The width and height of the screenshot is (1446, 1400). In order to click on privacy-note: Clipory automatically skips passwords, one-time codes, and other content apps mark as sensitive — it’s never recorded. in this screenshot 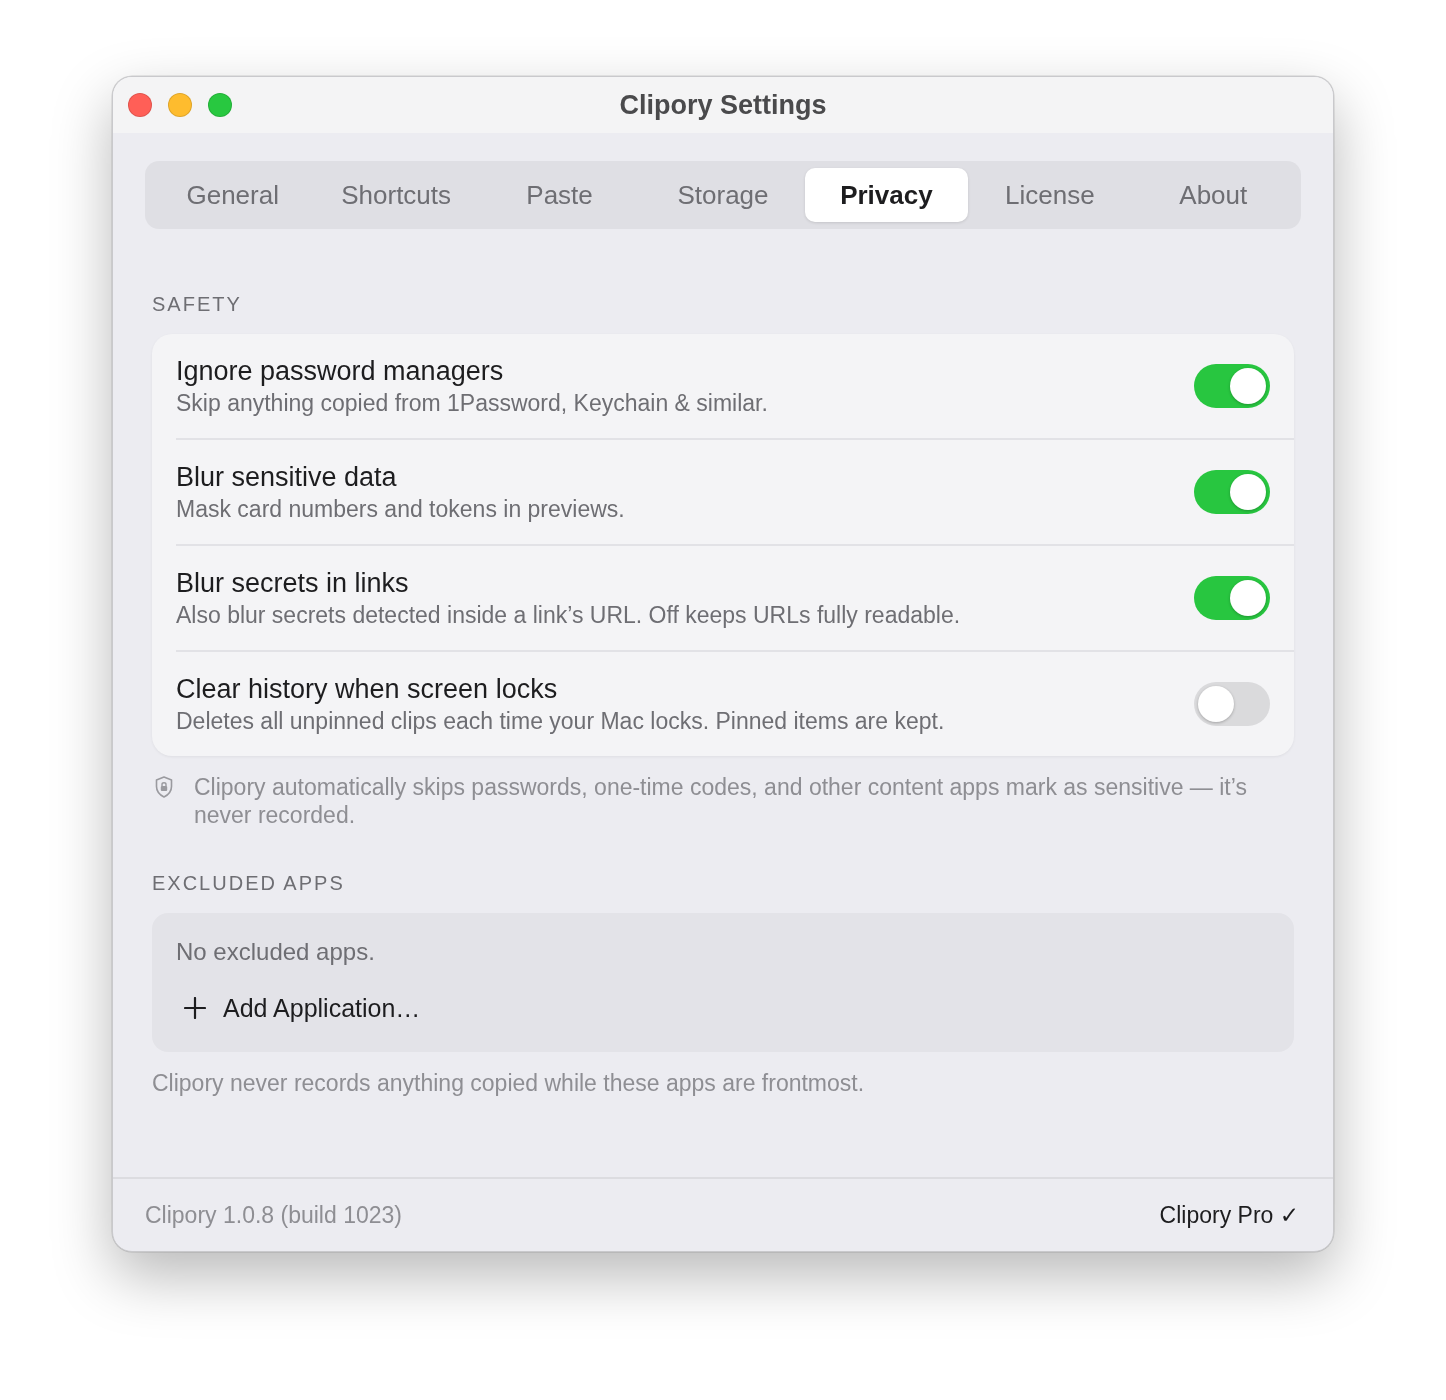, I will do `click(721, 801)`.